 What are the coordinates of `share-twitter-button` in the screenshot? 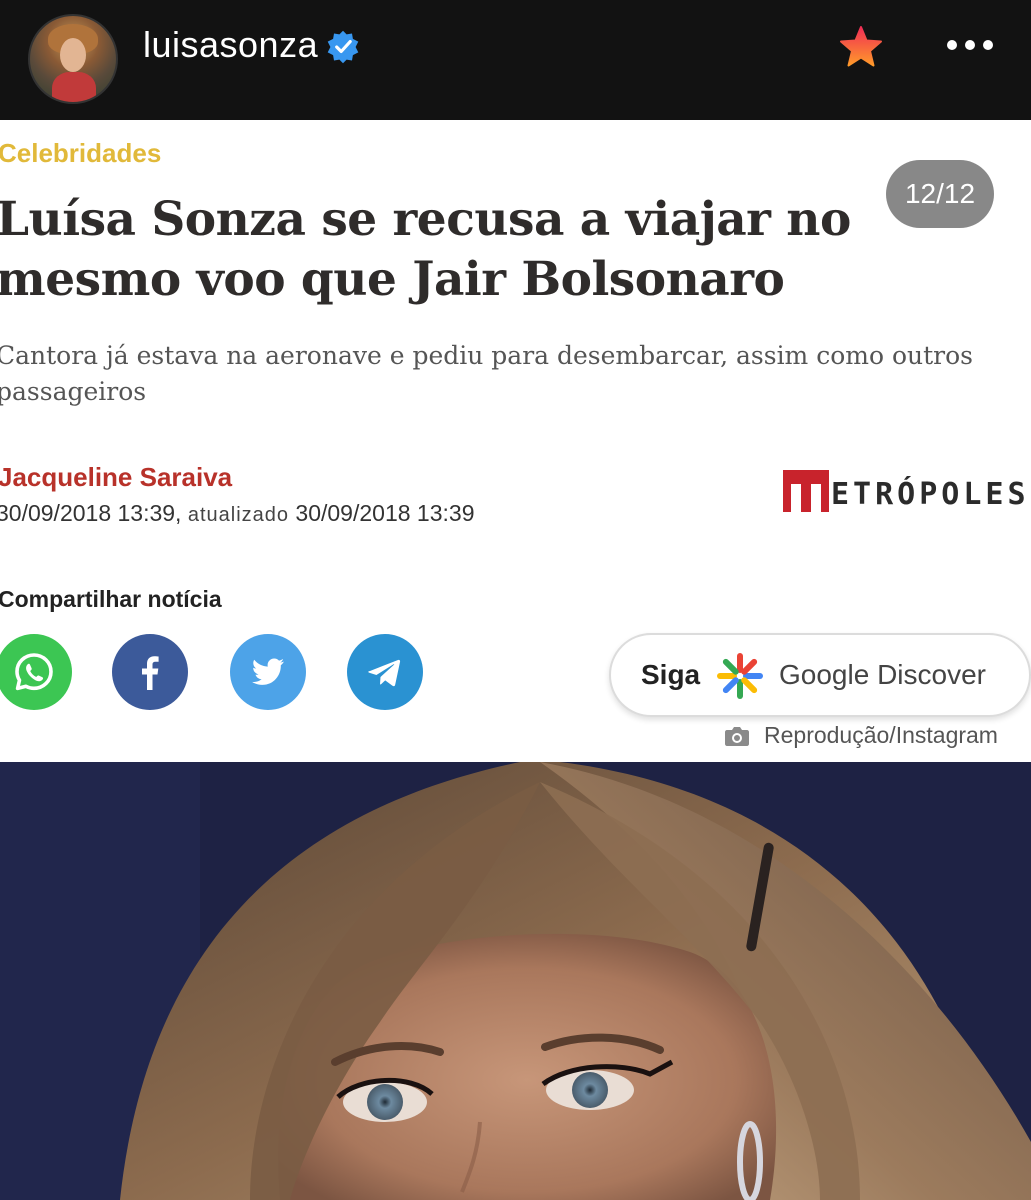 It's located at (268, 672).